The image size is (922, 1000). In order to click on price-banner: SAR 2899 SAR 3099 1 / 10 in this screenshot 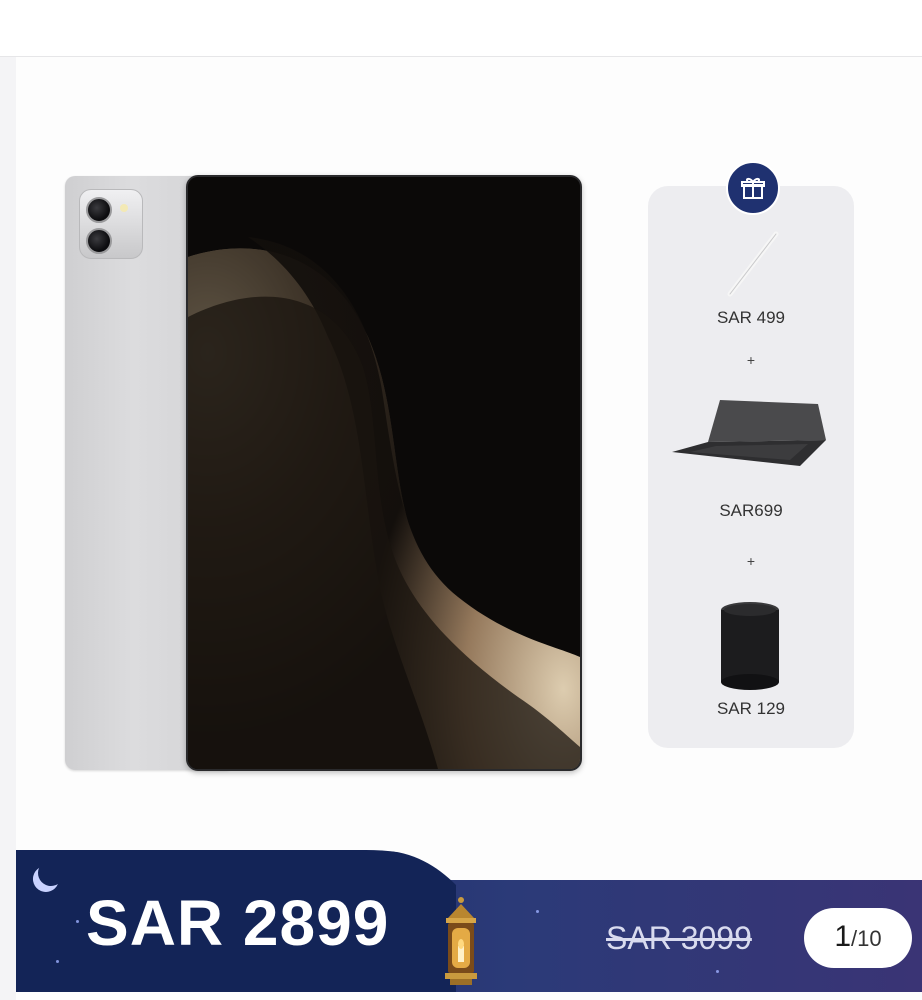, I will do `click(469, 921)`.